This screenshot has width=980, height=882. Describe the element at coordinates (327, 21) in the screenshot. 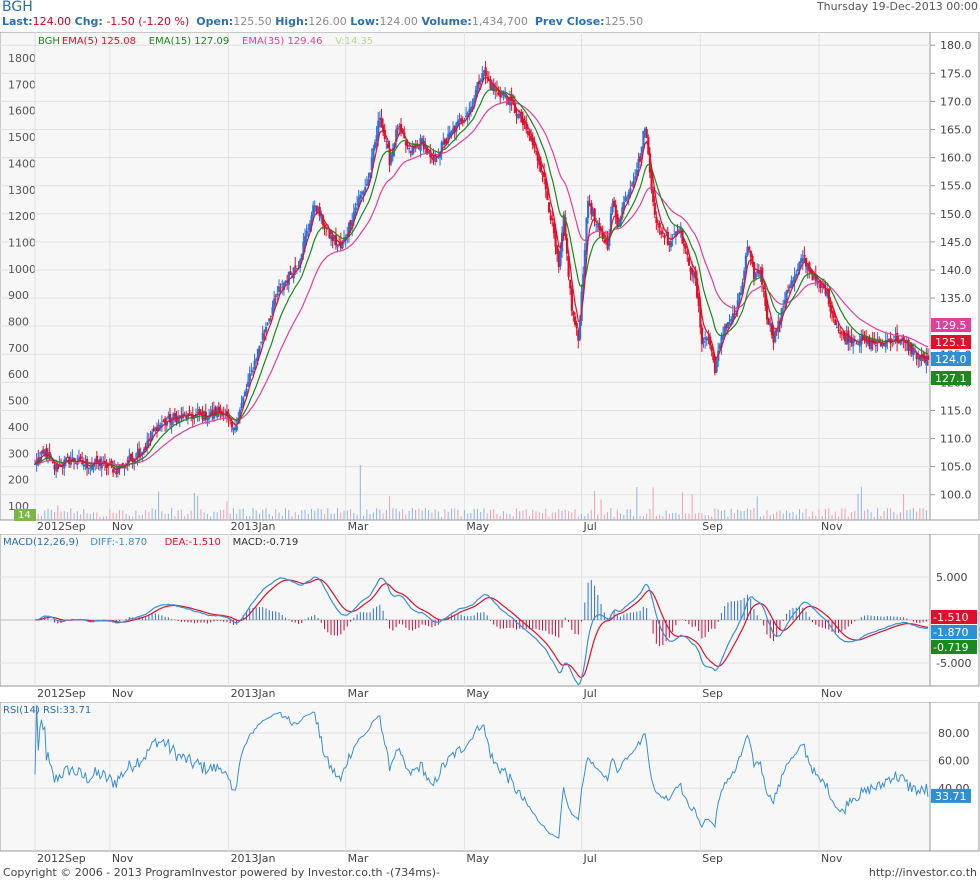

I see `high-value: 126.00` at that location.